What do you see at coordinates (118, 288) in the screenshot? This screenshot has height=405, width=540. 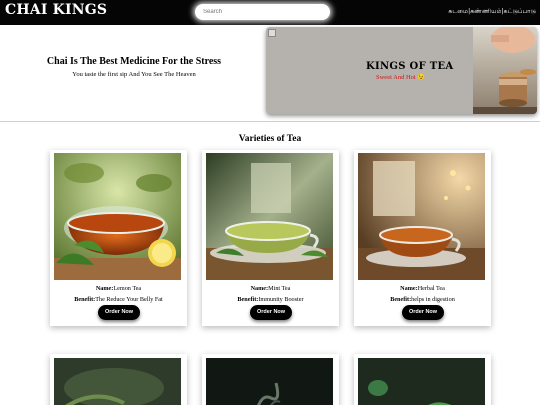 I see `tea-name: Name:Lemon Tea` at bounding box center [118, 288].